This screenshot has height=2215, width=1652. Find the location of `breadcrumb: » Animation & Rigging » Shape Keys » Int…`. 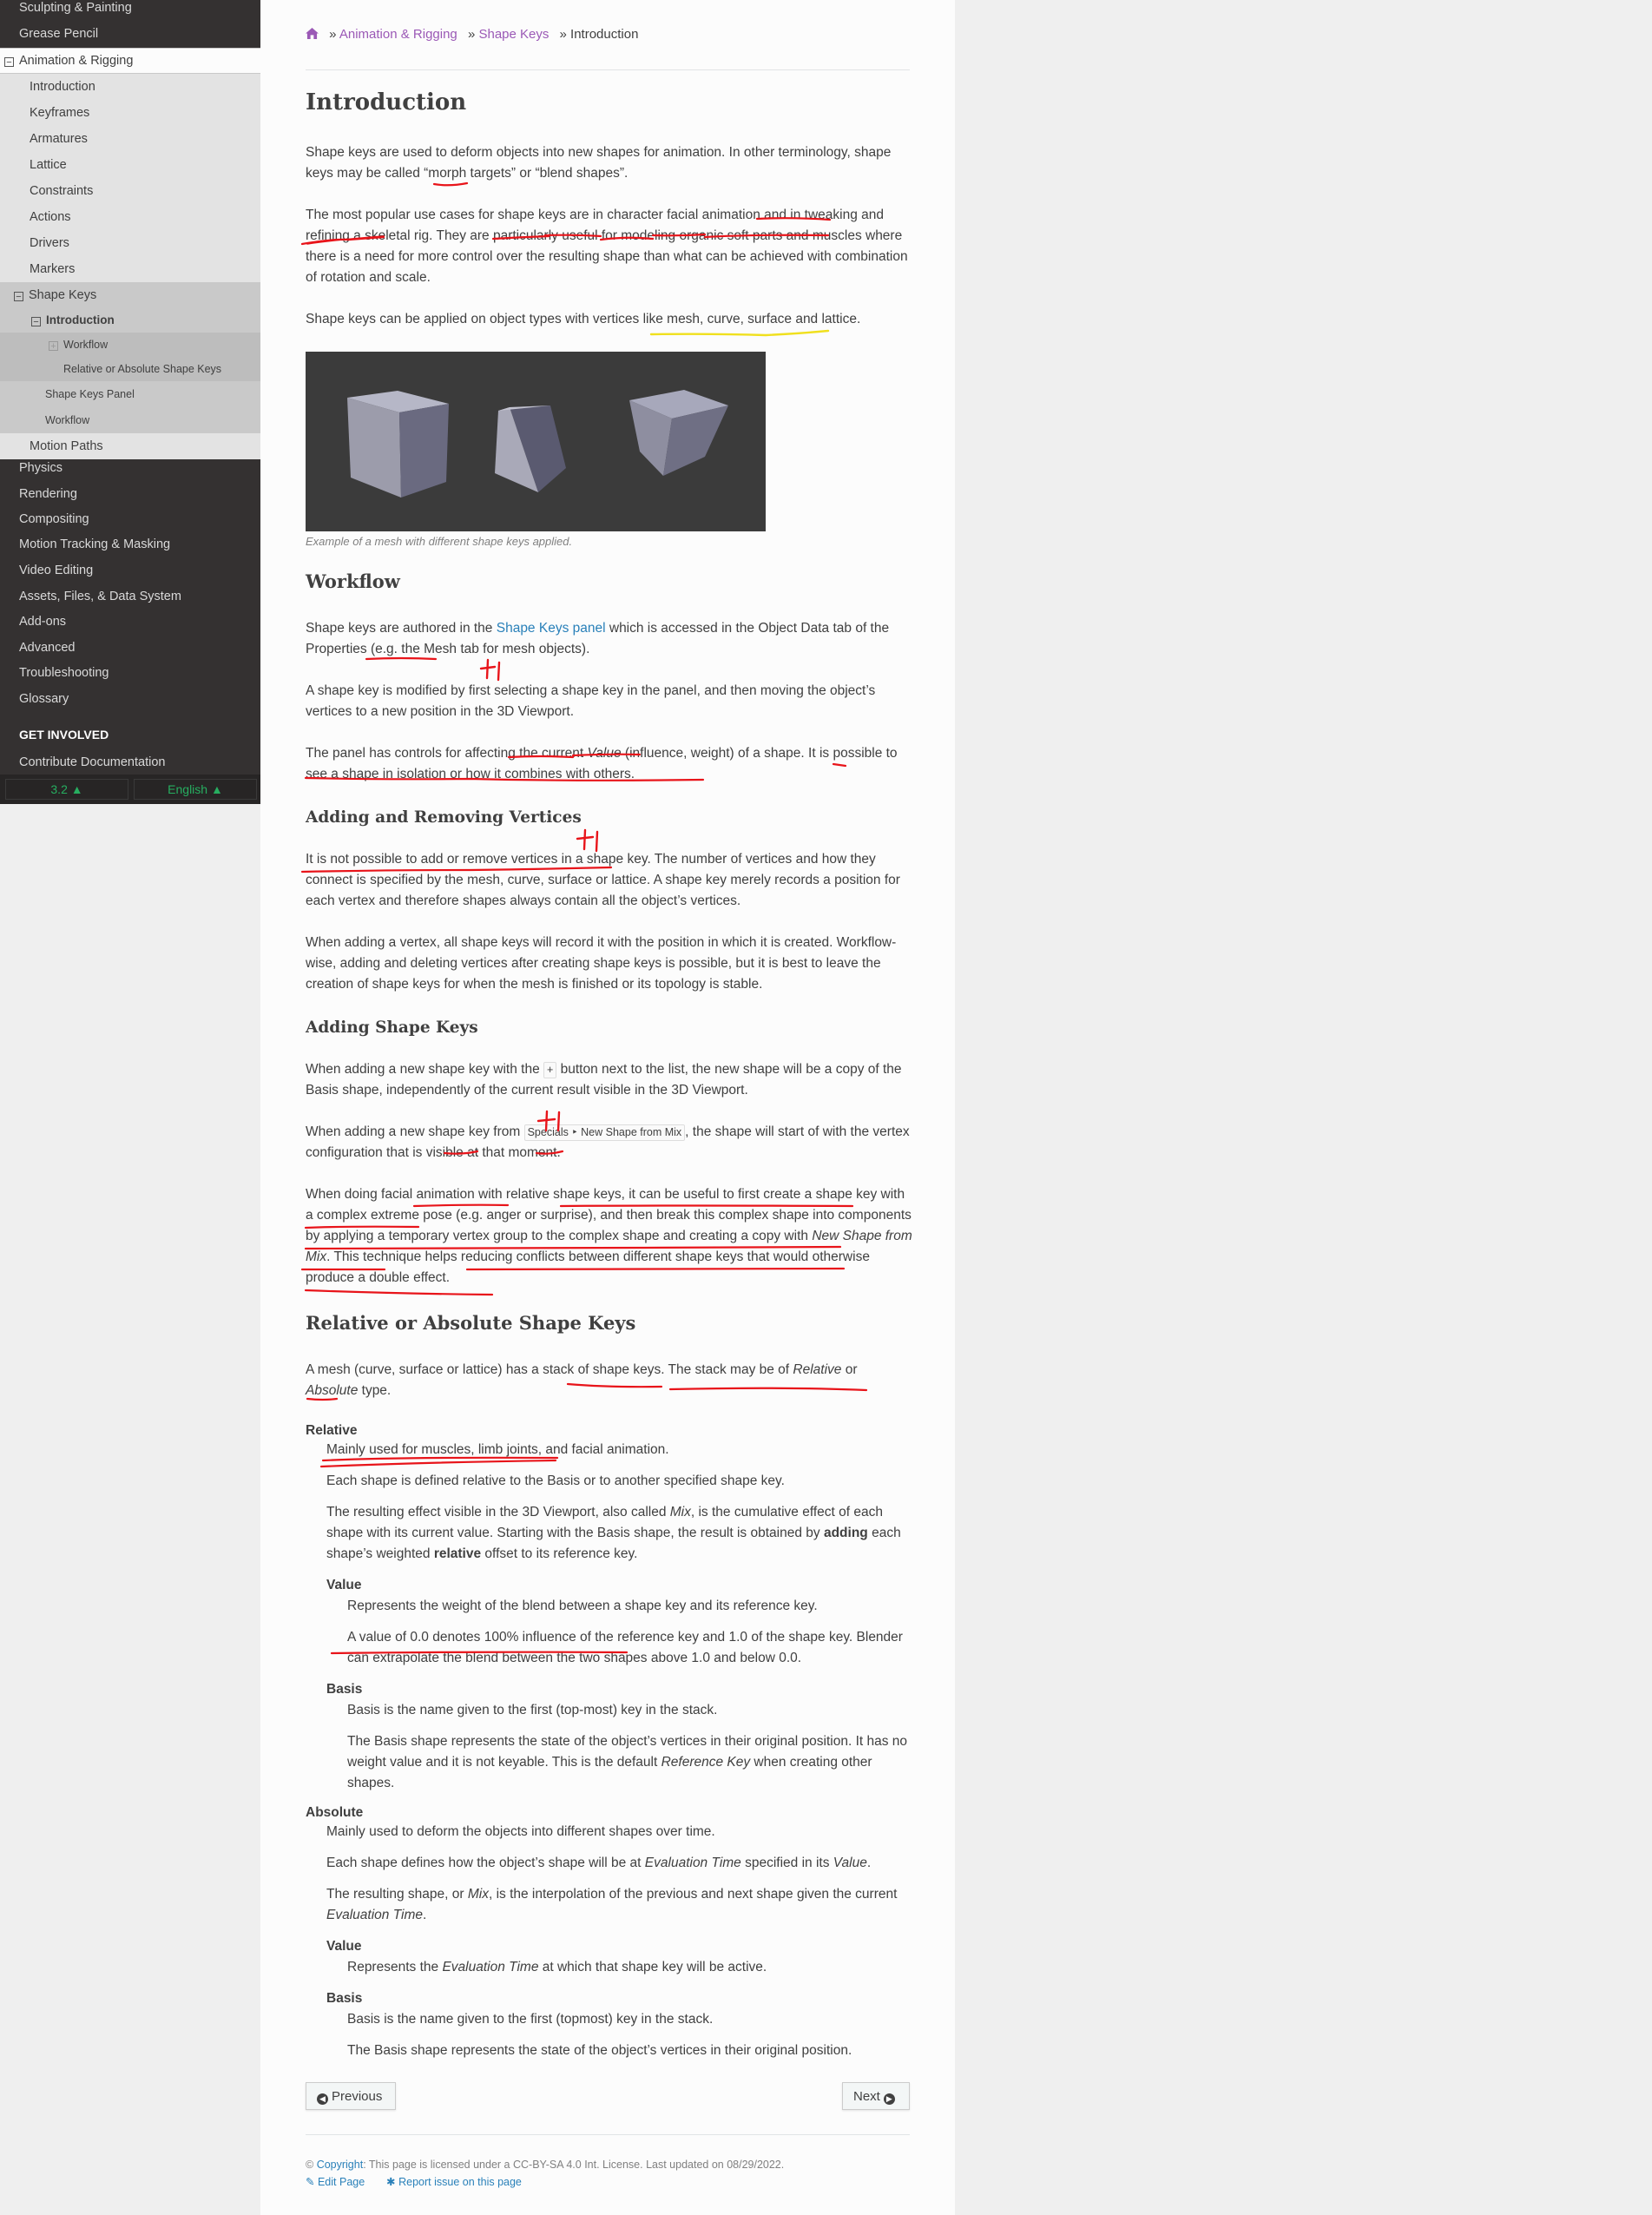

breadcrumb: » Animation & Rigging » Shape Keys » Int… is located at coordinates (609, 35).